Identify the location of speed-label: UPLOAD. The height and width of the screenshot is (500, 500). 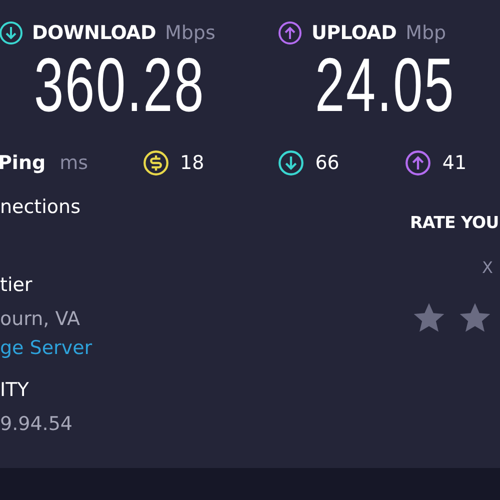
(354, 33).